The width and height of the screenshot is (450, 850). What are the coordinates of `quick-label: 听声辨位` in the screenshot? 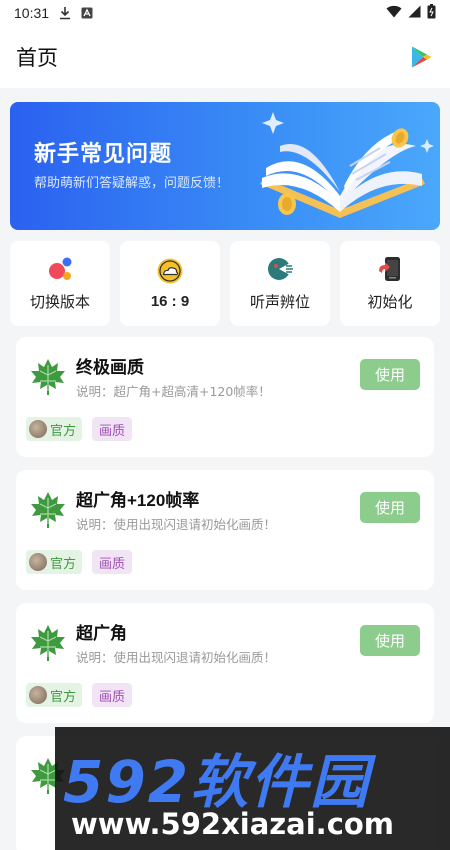 It's located at (279, 302).